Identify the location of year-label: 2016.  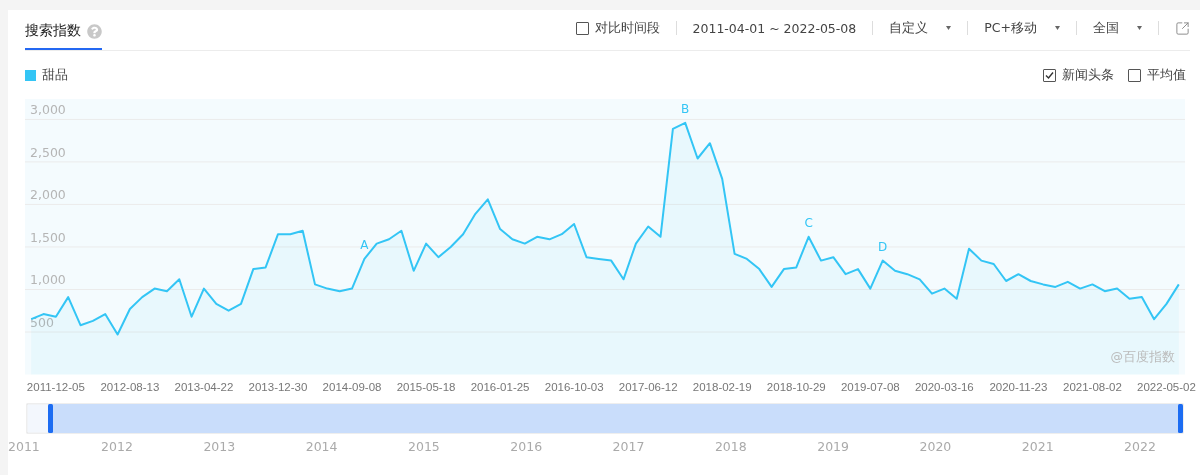
(526, 446).